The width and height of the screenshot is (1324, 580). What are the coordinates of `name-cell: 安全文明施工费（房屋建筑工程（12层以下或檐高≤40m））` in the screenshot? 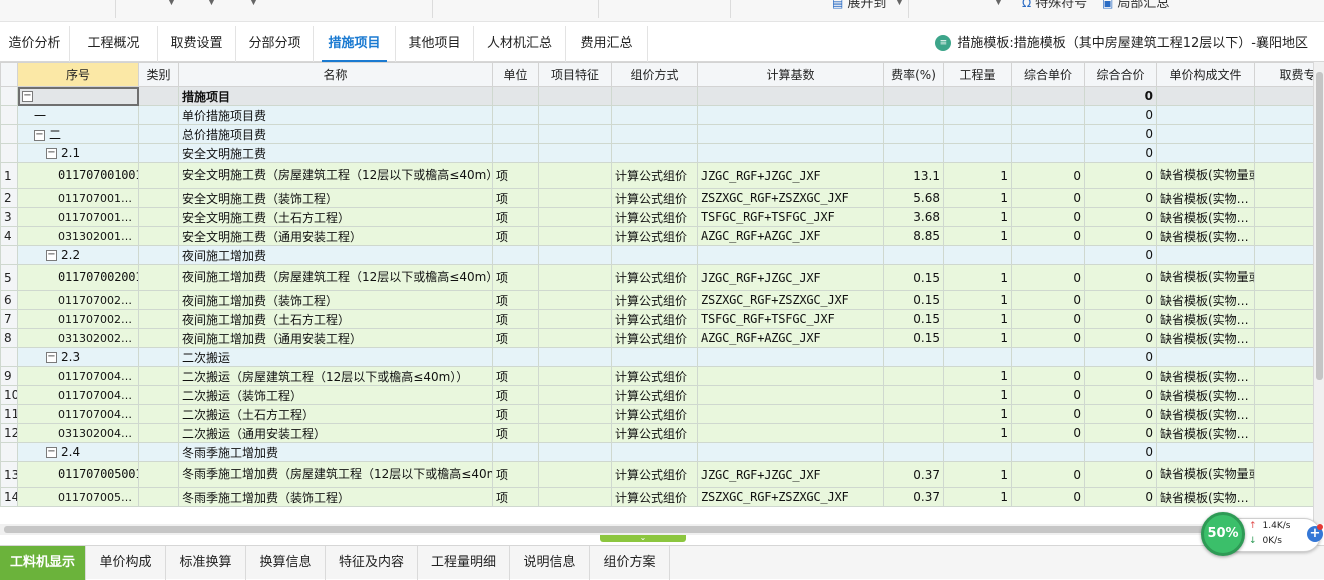 It's located at (335, 175).